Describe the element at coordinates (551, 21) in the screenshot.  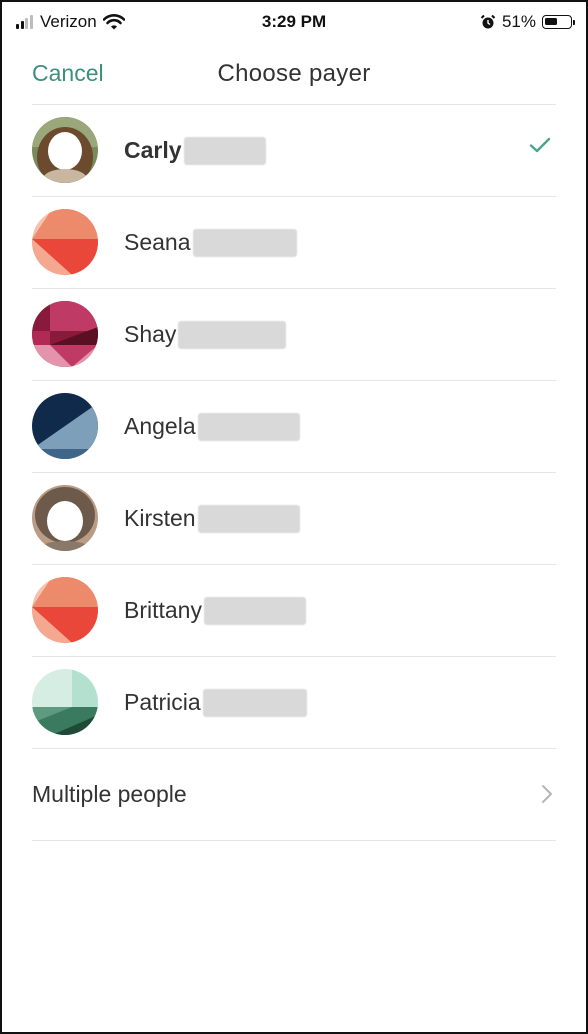
I see `battery-level` at that location.